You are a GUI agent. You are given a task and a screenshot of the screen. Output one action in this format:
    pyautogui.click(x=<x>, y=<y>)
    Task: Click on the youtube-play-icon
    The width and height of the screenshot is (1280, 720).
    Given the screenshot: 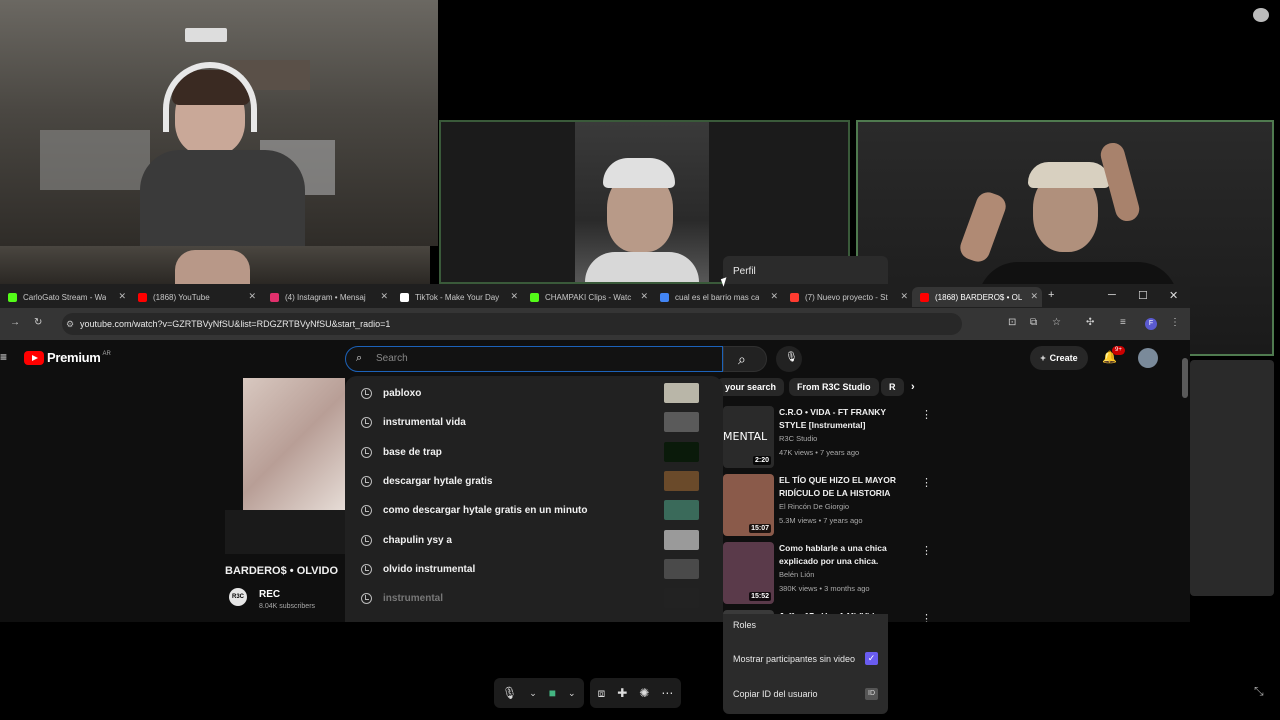 What is the action you would take?
    pyautogui.click(x=34, y=357)
    